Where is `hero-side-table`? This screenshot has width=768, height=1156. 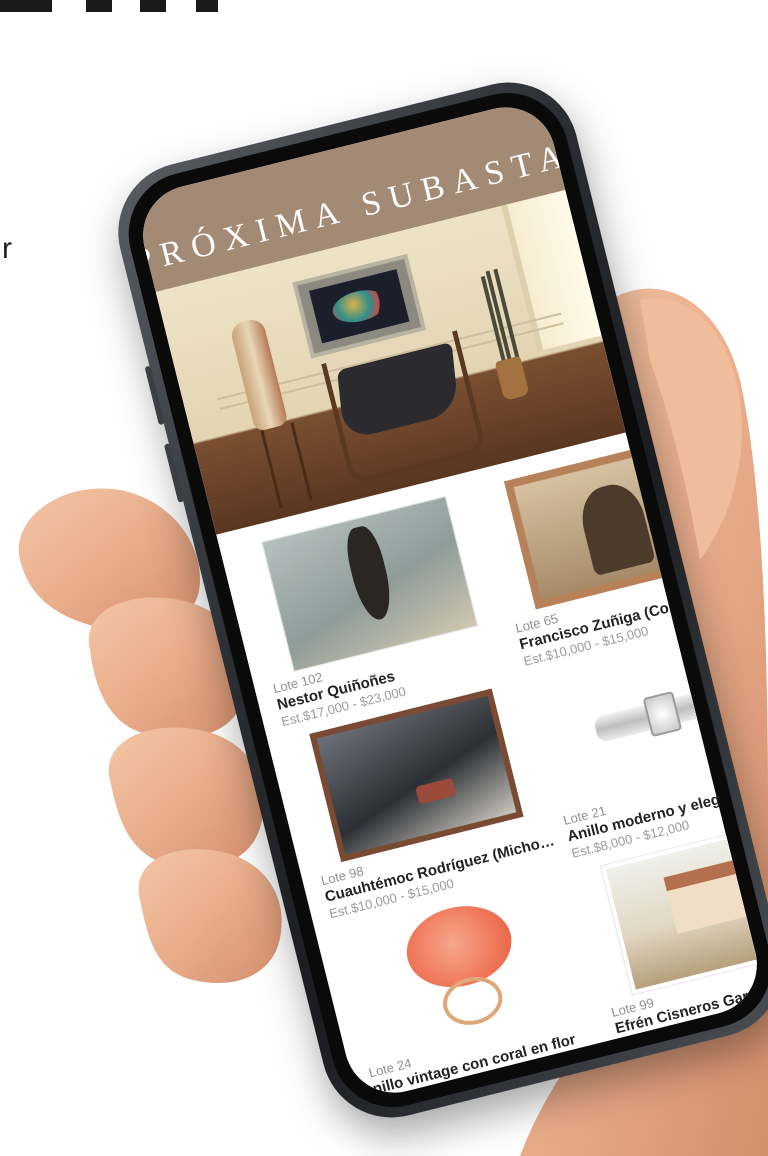
hero-side-table is located at coordinates (286, 465).